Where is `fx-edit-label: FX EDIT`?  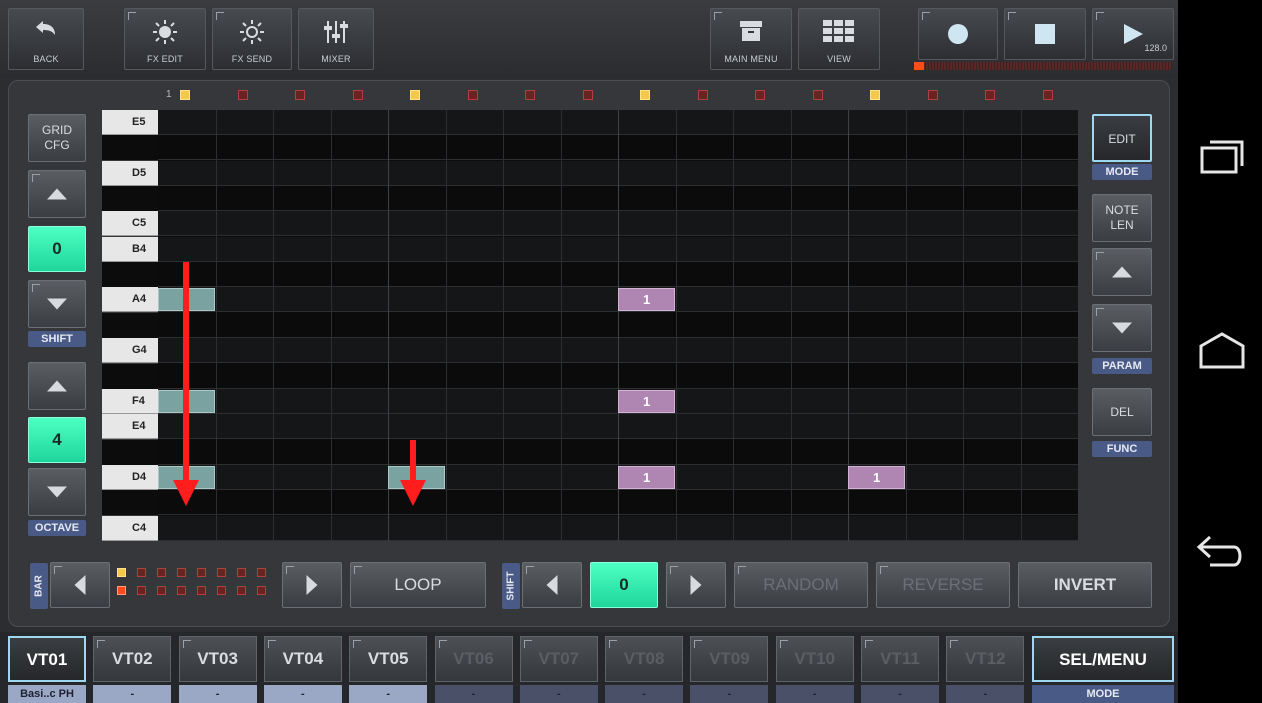
fx-edit-label: FX EDIT is located at coordinates (165, 59).